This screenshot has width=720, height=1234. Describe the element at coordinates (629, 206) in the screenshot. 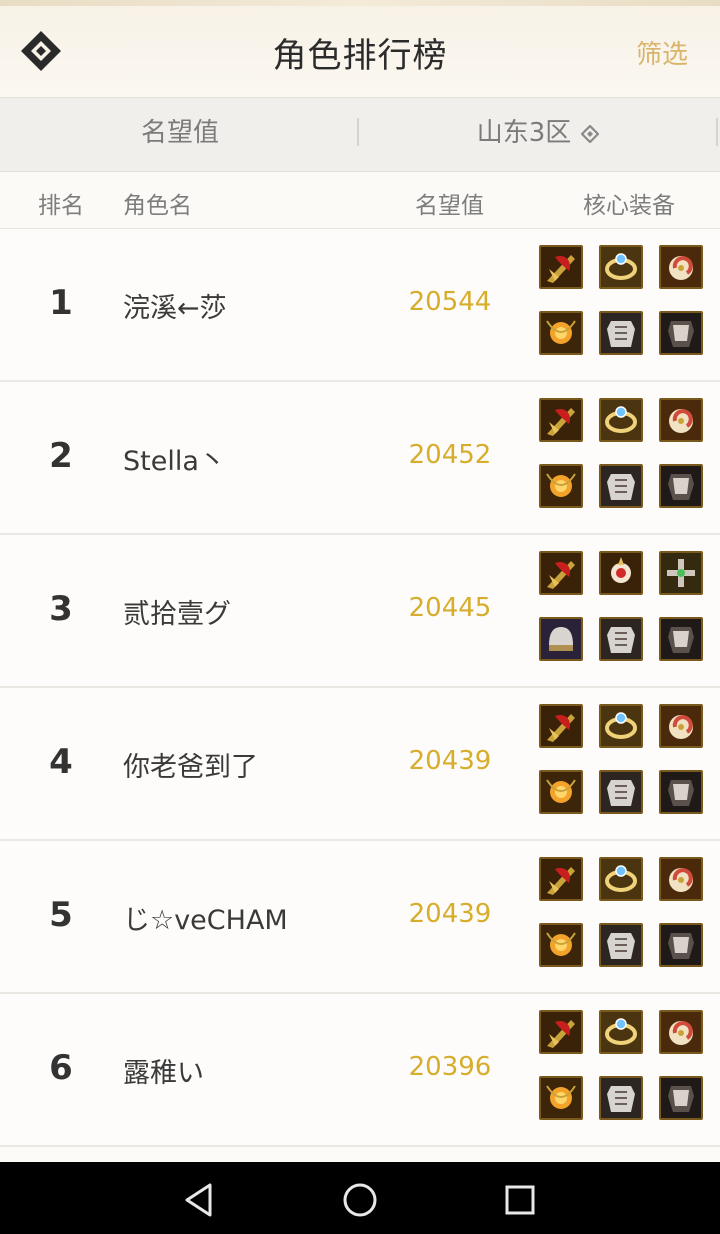

I see `column-equipment: 核心装备` at that location.